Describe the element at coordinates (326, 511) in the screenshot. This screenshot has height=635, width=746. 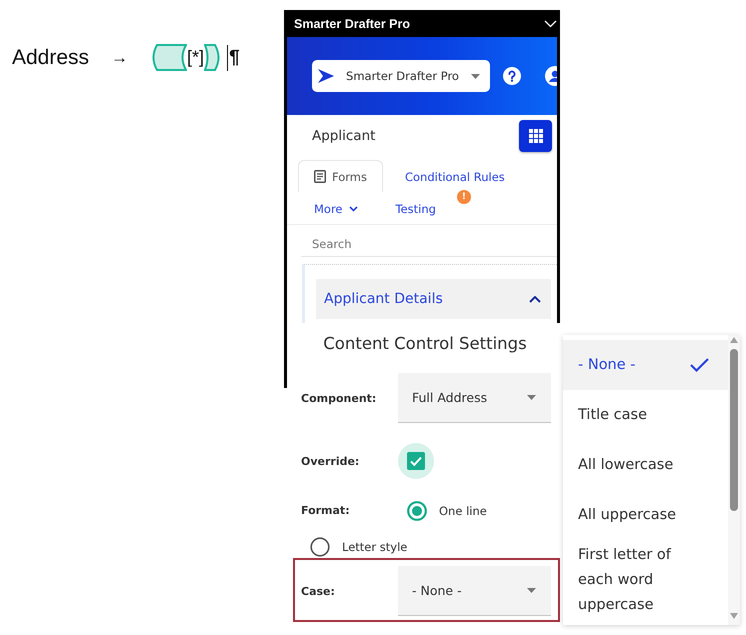
I see `field-label: Format:` at that location.